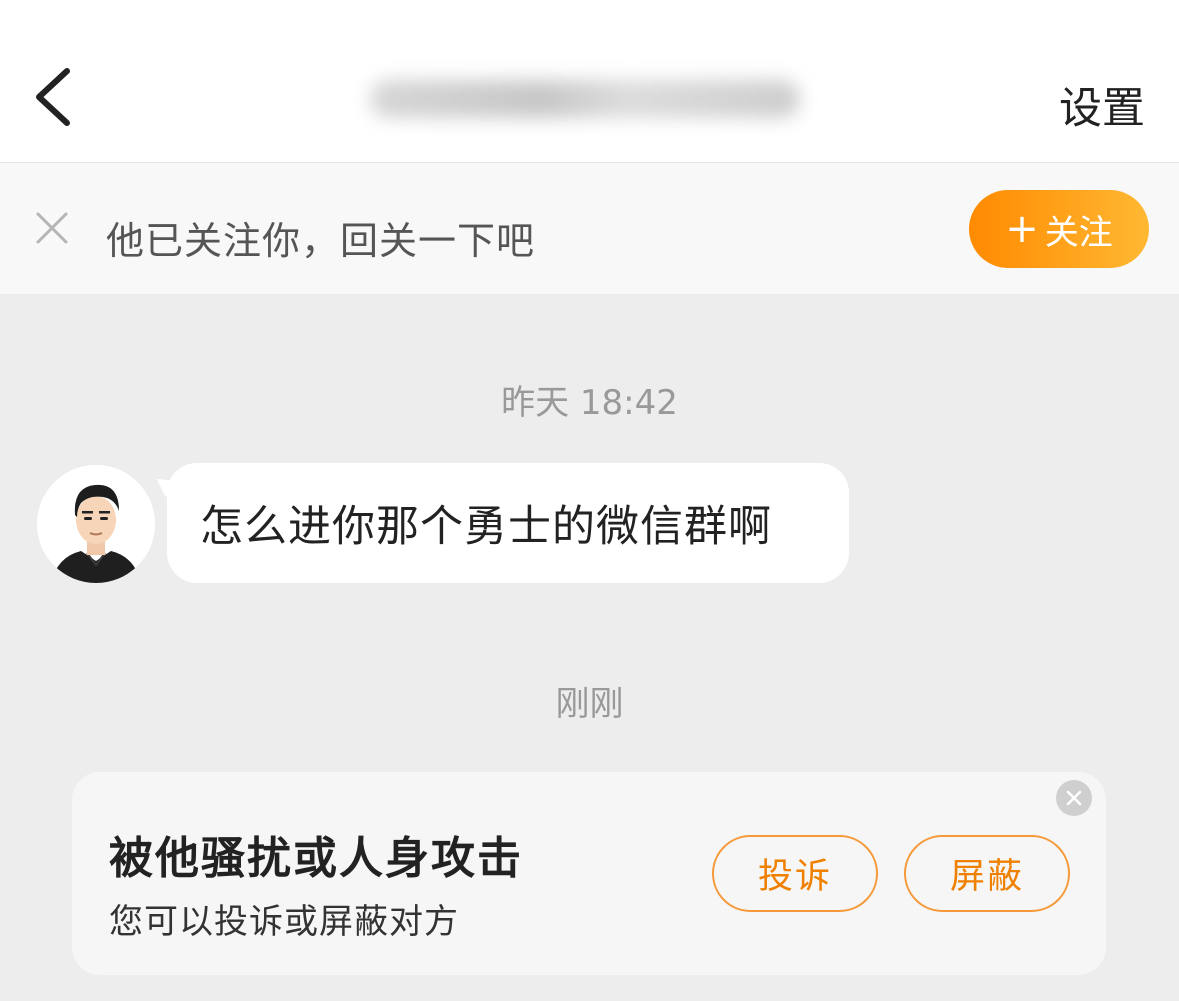  I want to click on chevron-left-icon, so click(53, 97).